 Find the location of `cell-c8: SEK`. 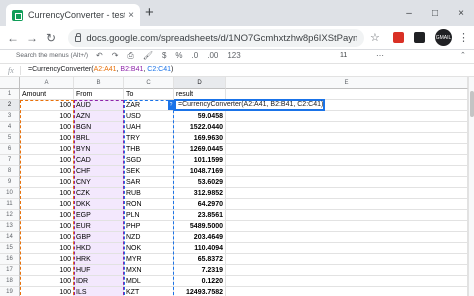

cell-c8: SEK is located at coordinates (149, 171).